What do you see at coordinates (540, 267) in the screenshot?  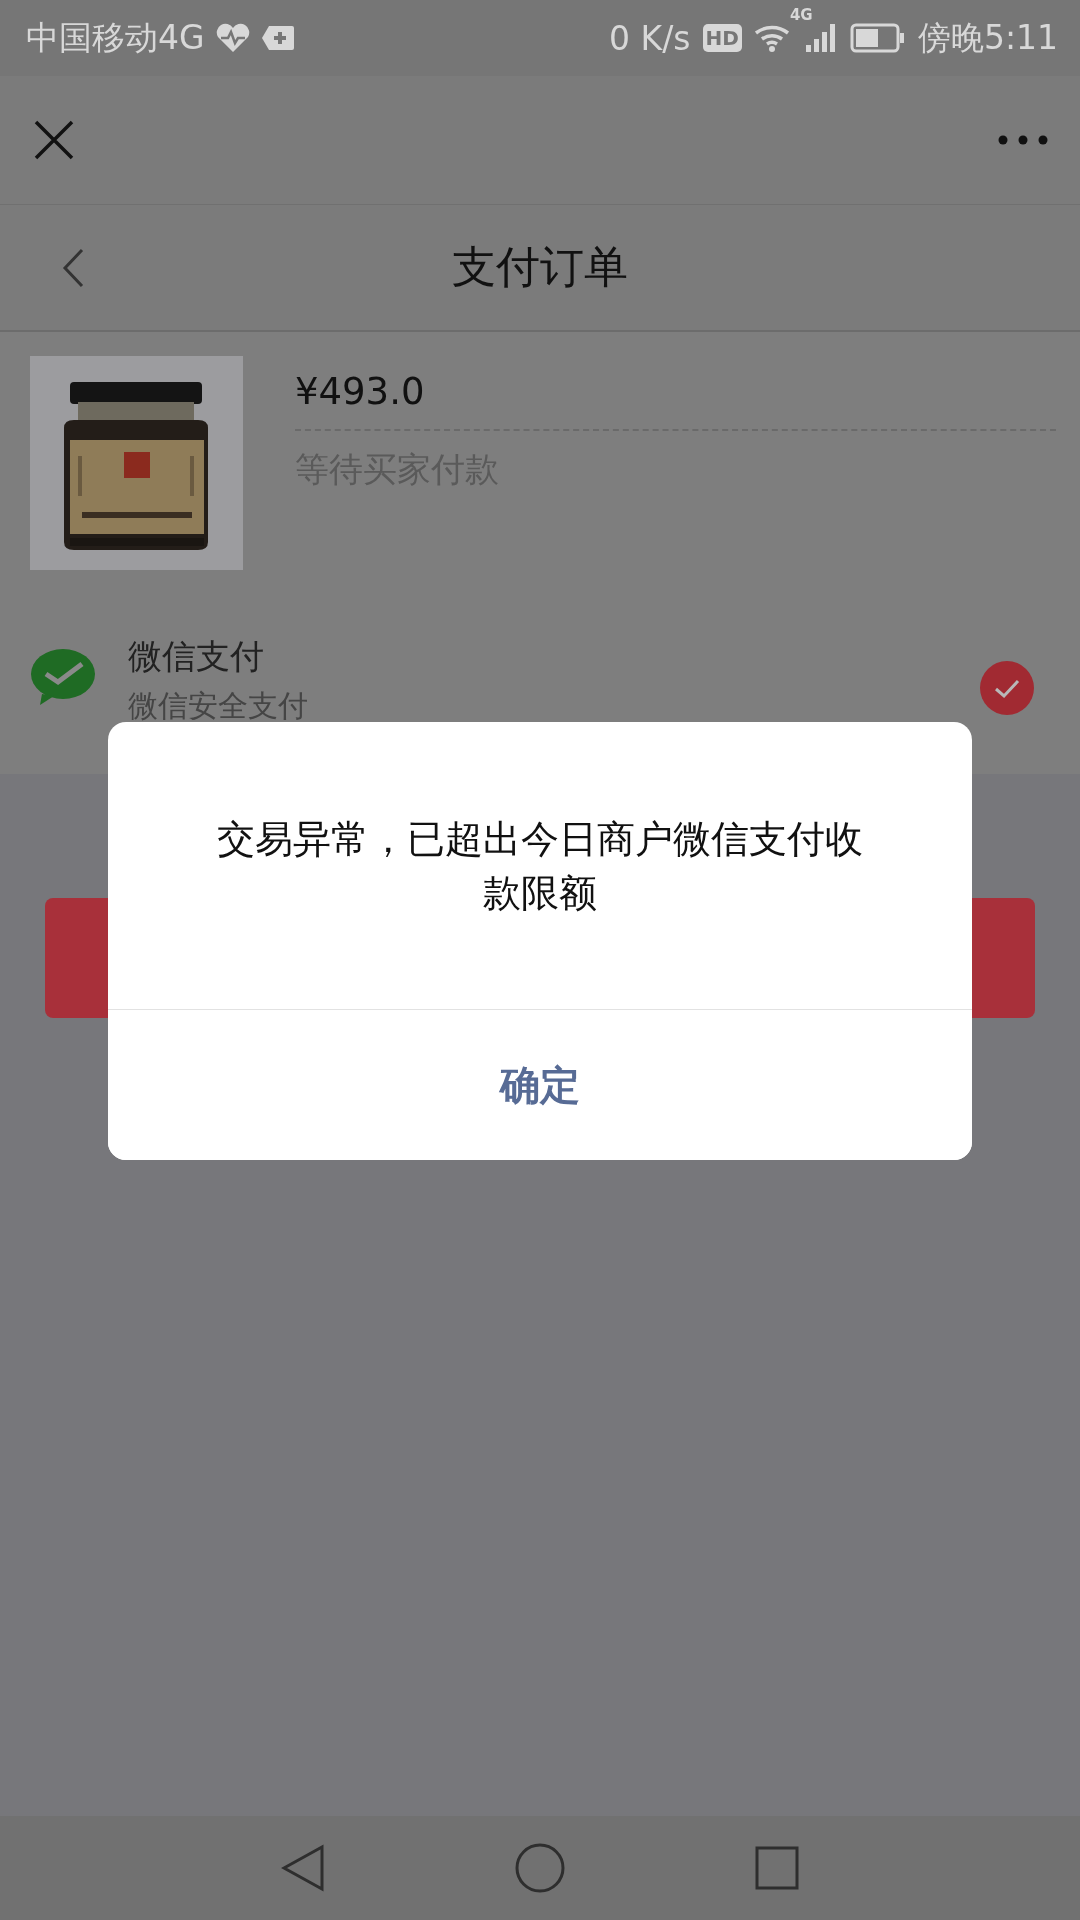 I see `page-title: 支付订单` at bounding box center [540, 267].